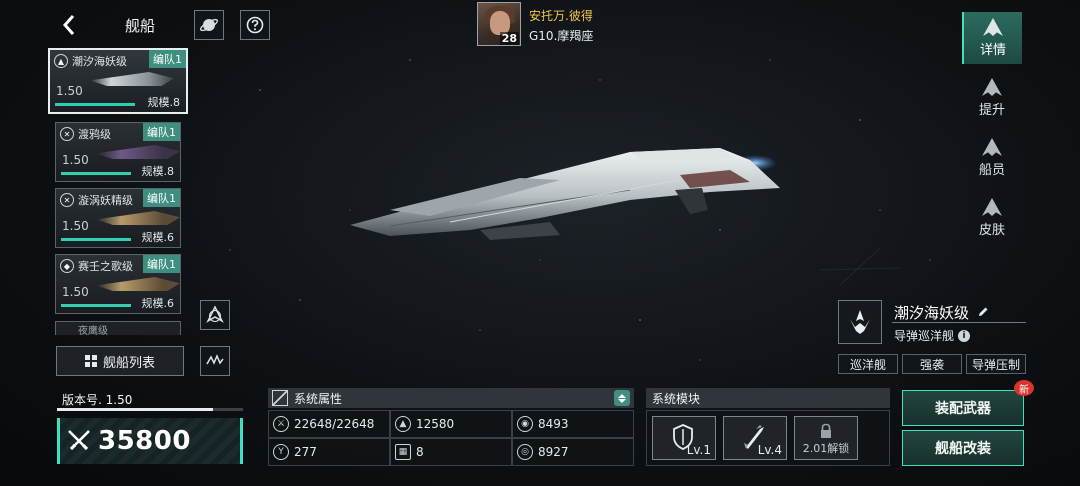  I want to click on system-modules-title: 系统模块, so click(676, 398).